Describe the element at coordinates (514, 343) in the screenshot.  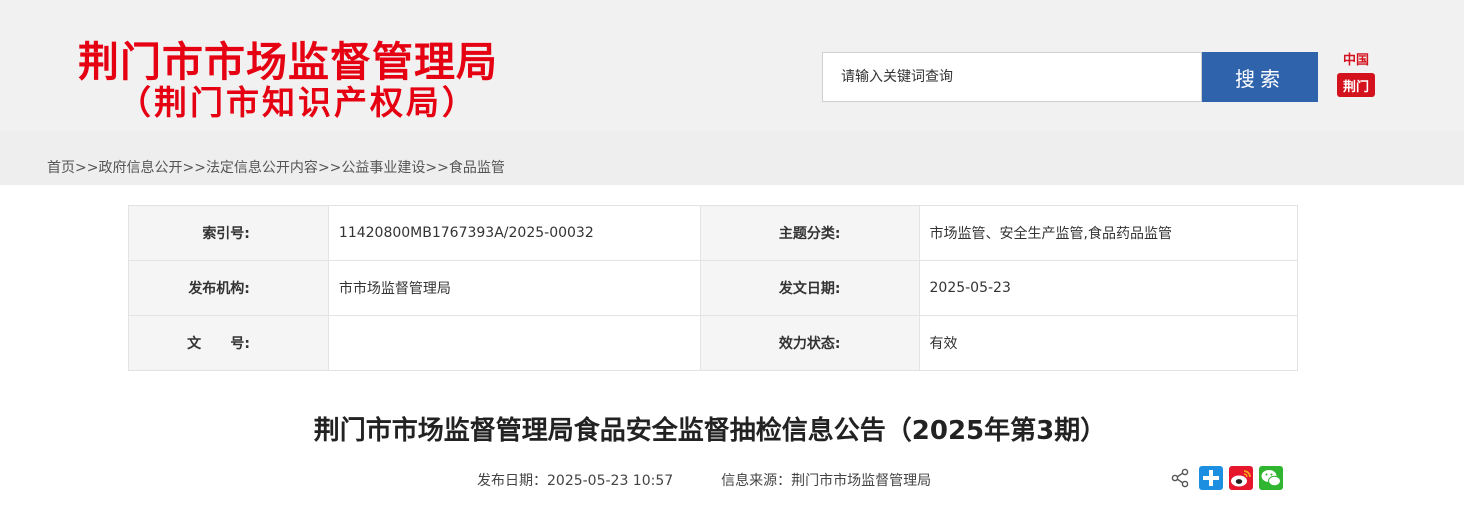
I see `document-number-value` at that location.